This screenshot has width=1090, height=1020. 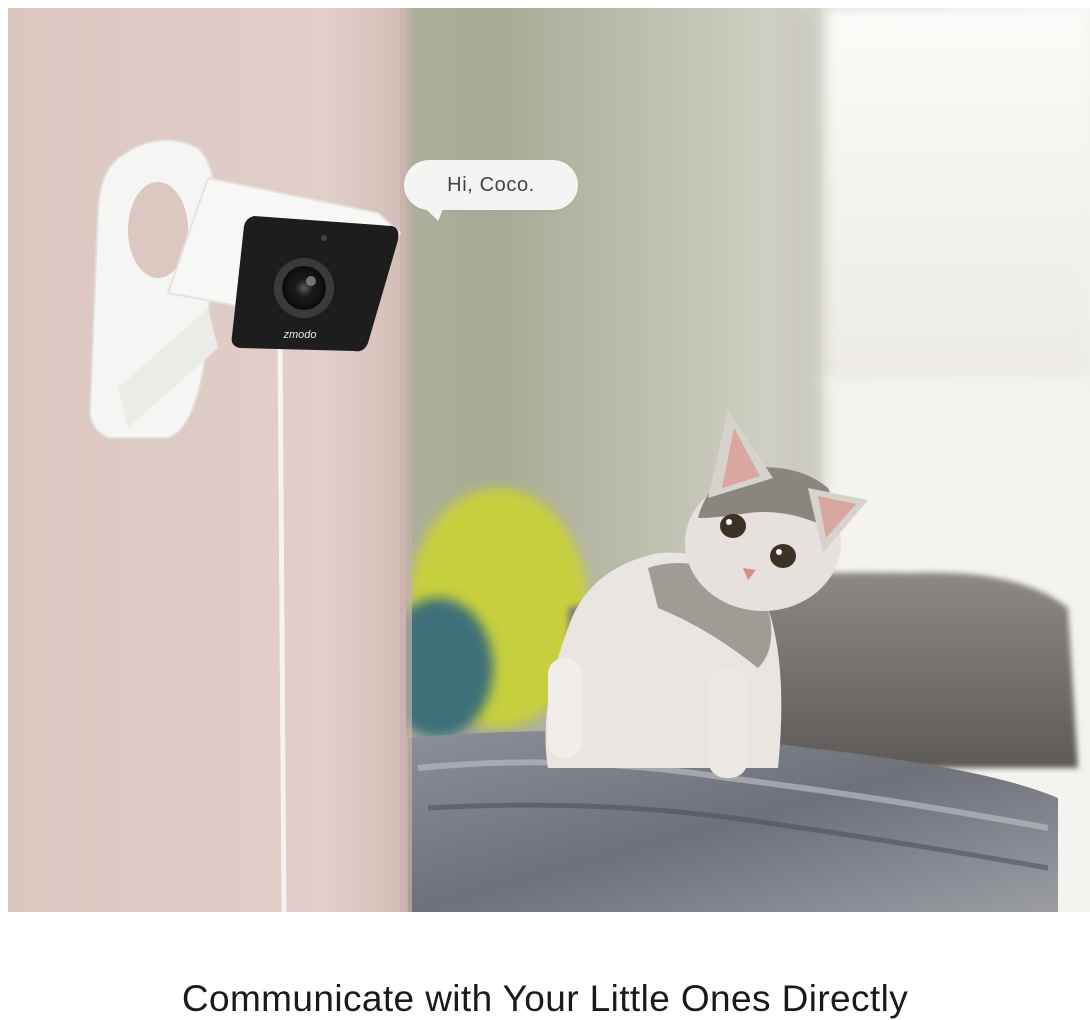 I want to click on speech-bubble-text: Hi, Coco., so click(x=491, y=184).